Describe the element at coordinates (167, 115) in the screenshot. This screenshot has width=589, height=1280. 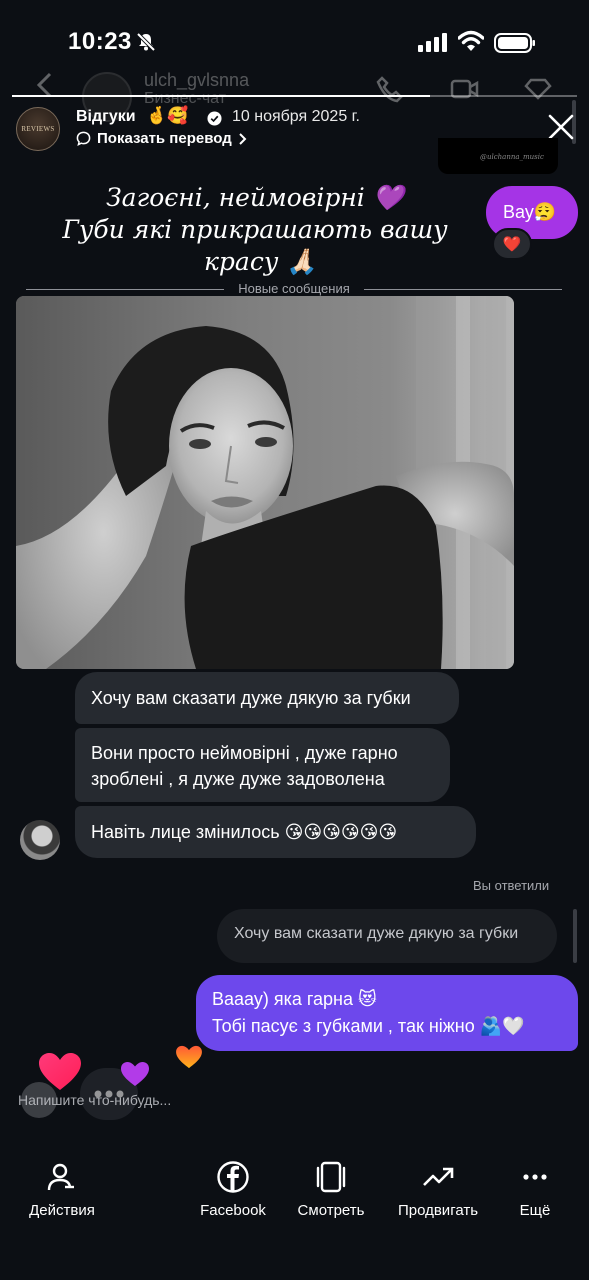
I see `story-name-emoji: 🤞🥰` at that location.